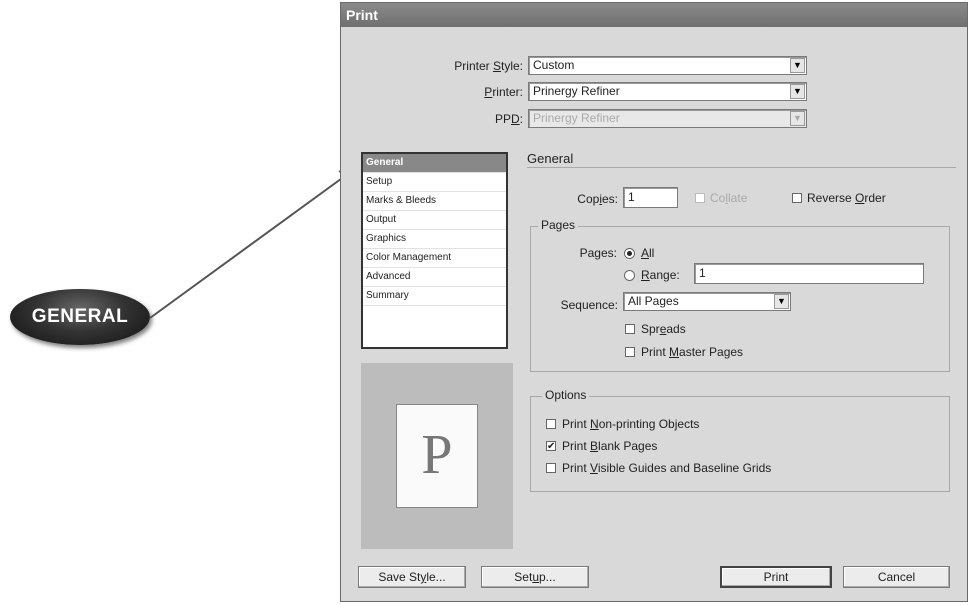 The height and width of the screenshot is (605, 970). Describe the element at coordinates (741, 167) in the screenshot. I see `section-divider` at that location.